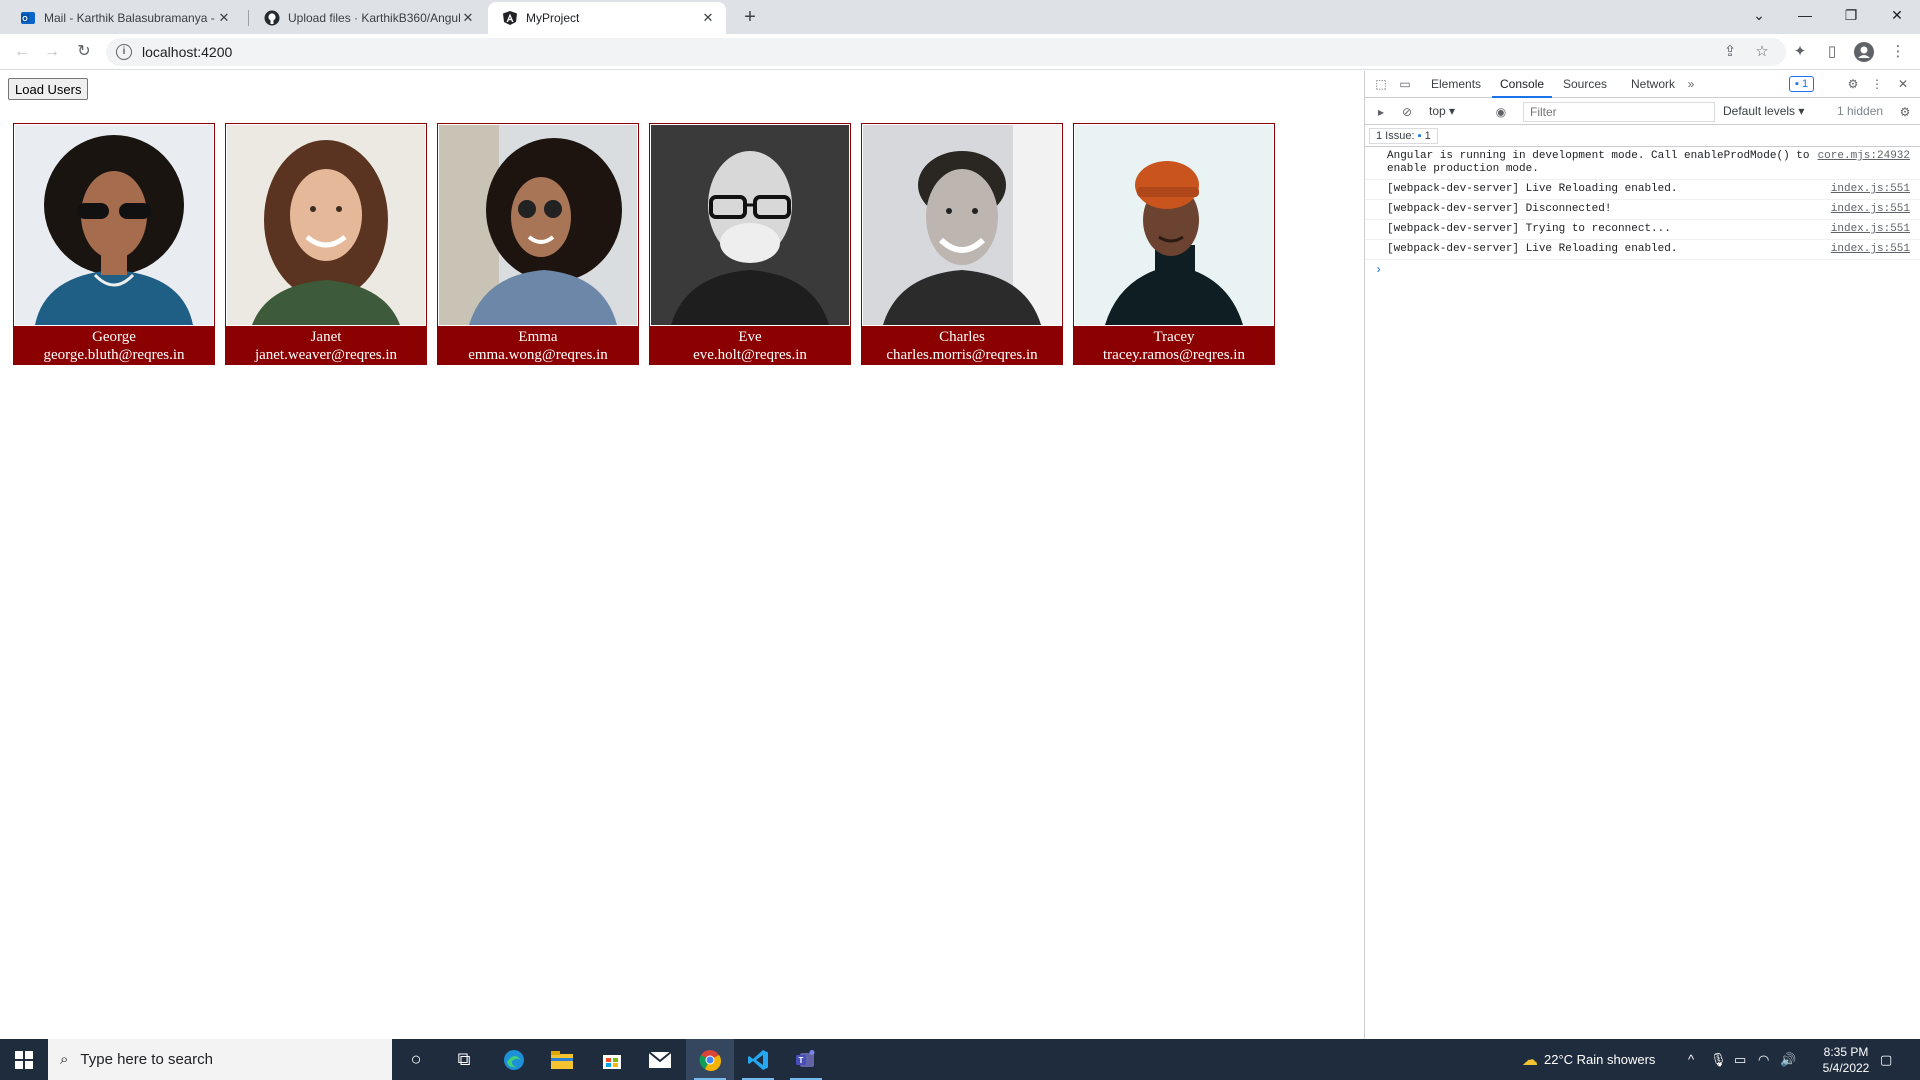 The width and height of the screenshot is (1920, 1080). What do you see at coordinates (326, 345) in the screenshot?
I see `user-caption: Janet janet.weaver@reqres.in` at bounding box center [326, 345].